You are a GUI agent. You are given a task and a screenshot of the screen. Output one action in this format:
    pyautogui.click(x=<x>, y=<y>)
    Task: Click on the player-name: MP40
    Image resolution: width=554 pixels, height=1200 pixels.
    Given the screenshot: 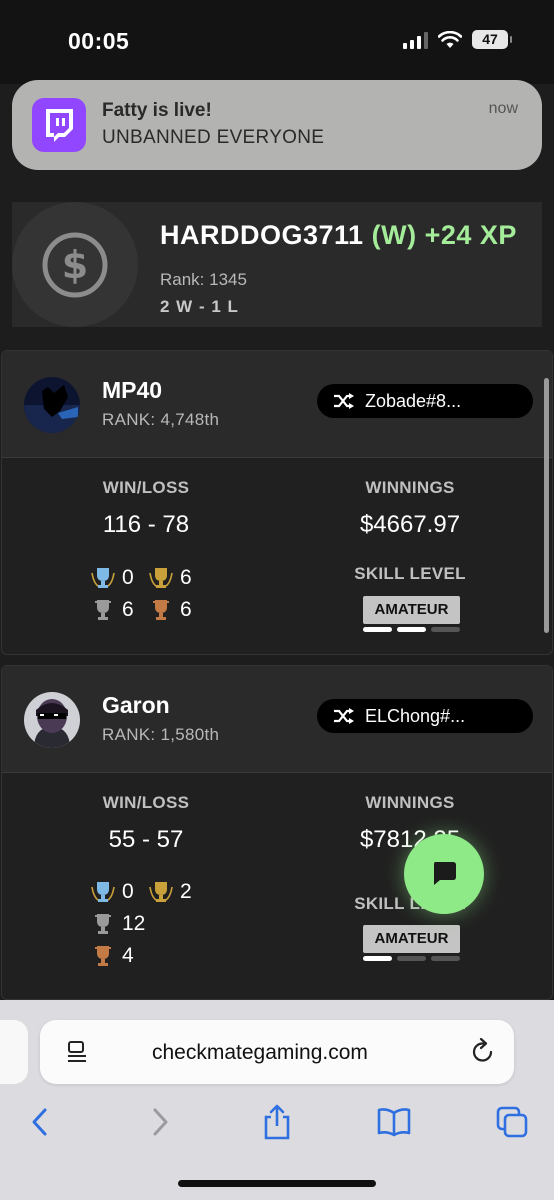 What is the action you would take?
    pyautogui.click(x=132, y=390)
    